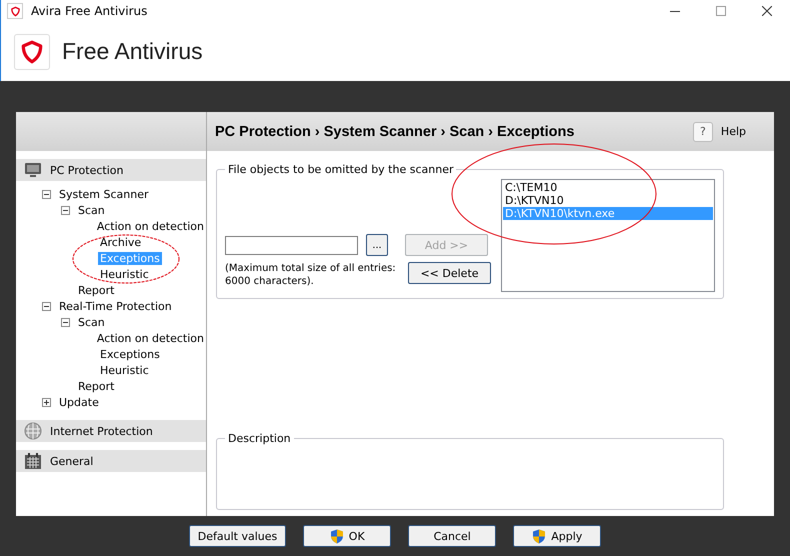  Describe the element at coordinates (733, 131) in the screenshot. I see `help-link: Help` at that location.